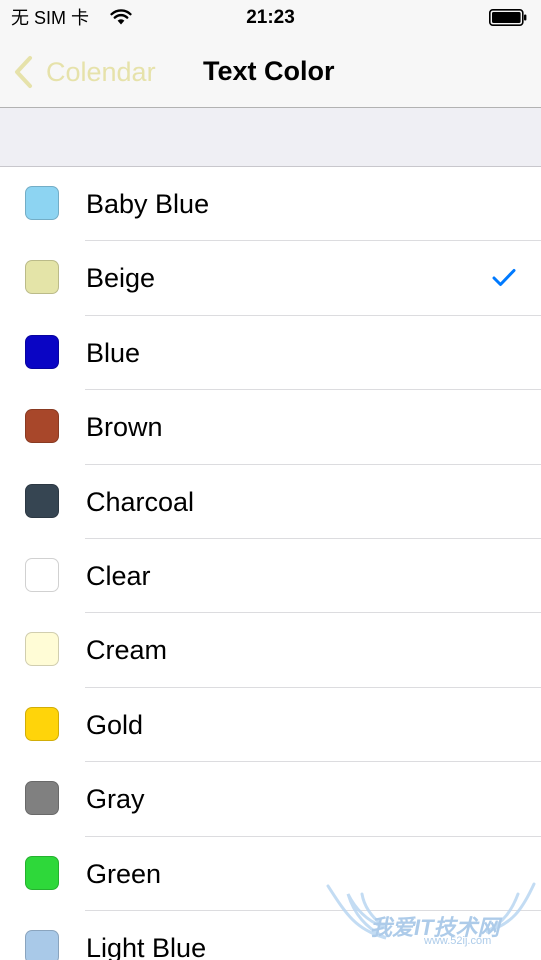  What do you see at coordinates (270, 427) in the screenshot?
I see `color-option-row: Brown` at bounding box center [270, 427].